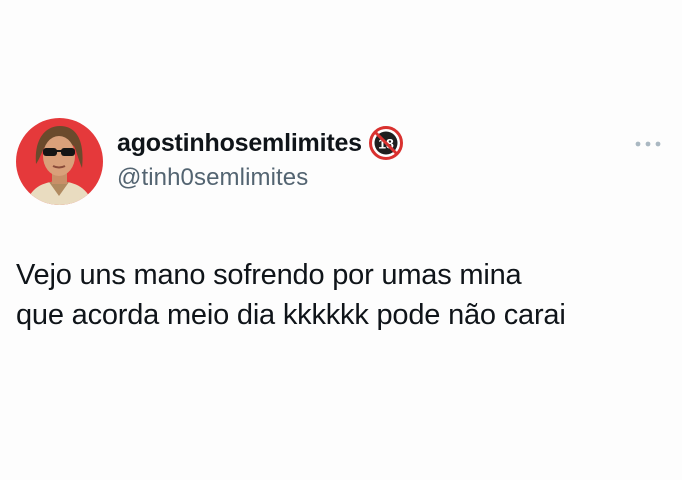 The width and height of the screenshot is (682, 480). What do you see at coordinates (239, 143) in the screenshot?
I see `display-name: agostinhosemlimites` at bounding box center [239, 143].